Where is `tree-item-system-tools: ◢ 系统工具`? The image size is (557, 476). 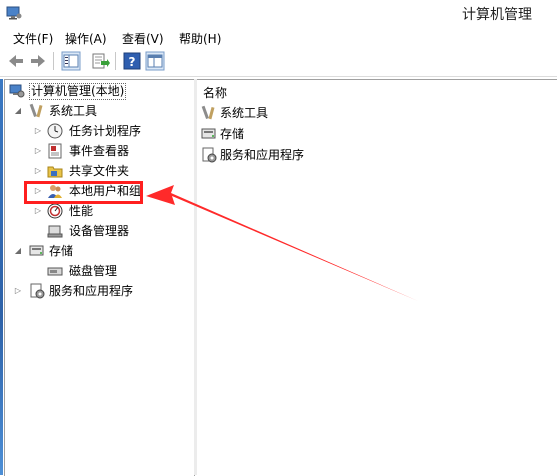 tree-item-system-tools: ◢ 系统工具 is located at coordinates (99, 111).